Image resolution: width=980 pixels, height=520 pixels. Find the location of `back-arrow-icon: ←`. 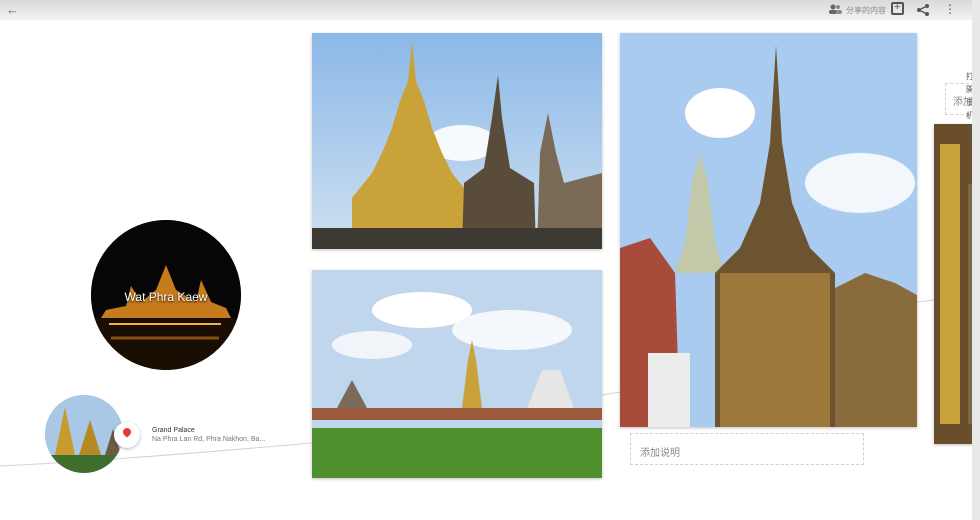

back-arrow-icon: ← is located at coordinates (12, 9).